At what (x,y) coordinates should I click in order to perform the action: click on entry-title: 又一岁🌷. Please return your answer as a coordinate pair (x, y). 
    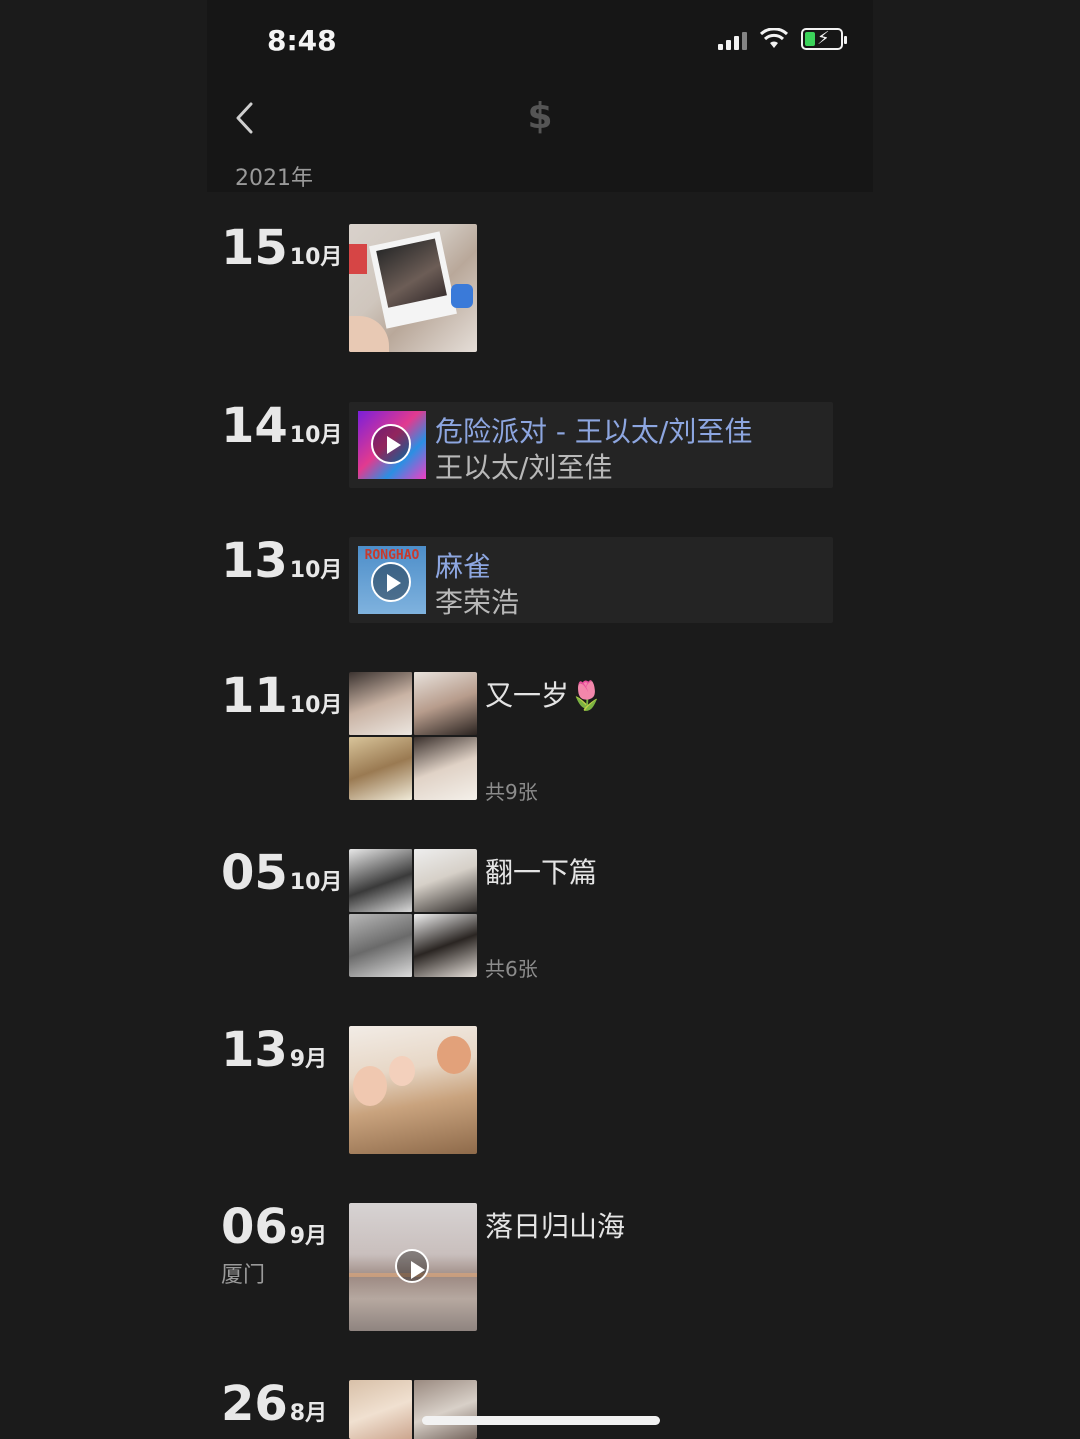
    Looking at the image, I should click on (544, 695).